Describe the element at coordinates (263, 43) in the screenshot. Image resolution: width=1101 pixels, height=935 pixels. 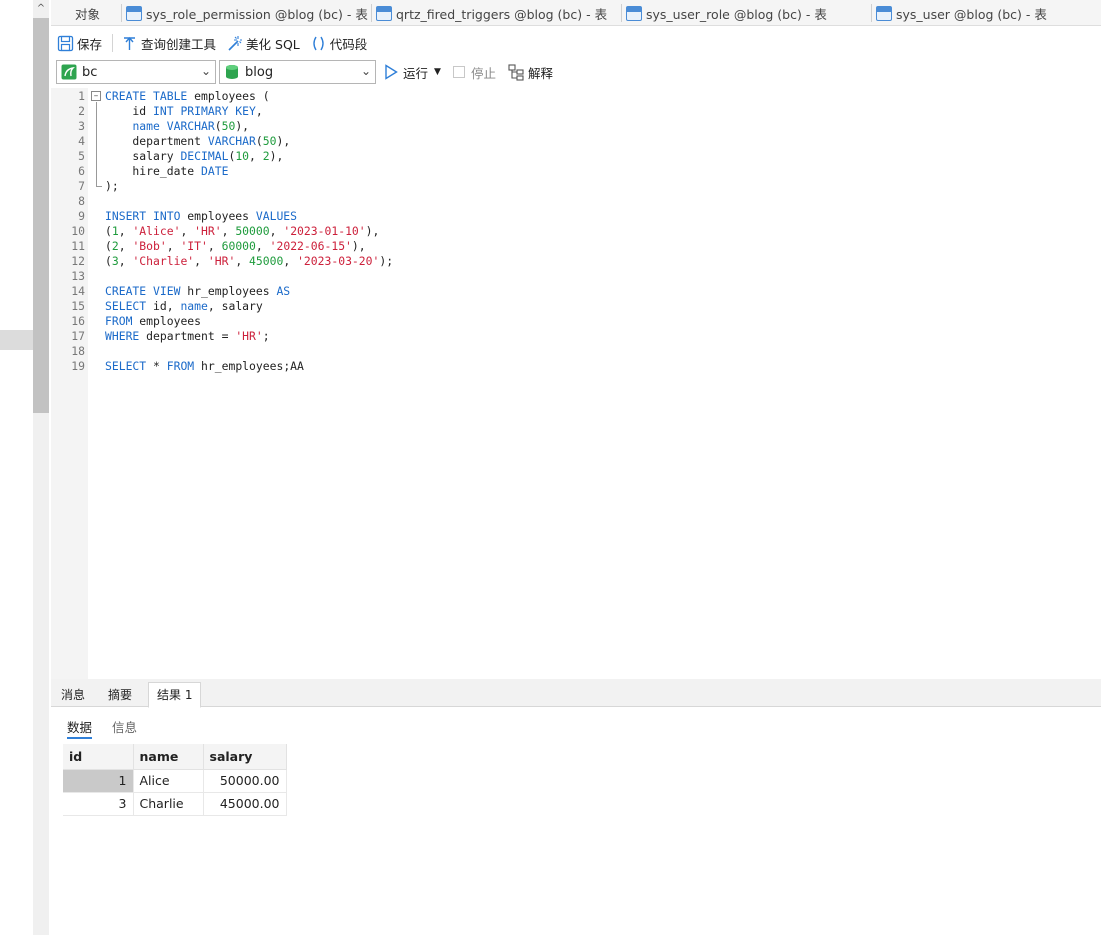
I see `beautify-sql-button: 美化 SQL` at that location.